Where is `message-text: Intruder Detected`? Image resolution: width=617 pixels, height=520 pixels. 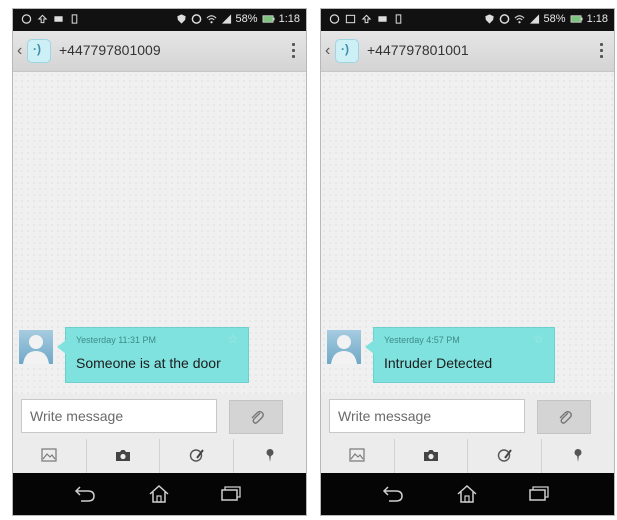 message-text: Intruder Detected is located at coordinates (438, 363).